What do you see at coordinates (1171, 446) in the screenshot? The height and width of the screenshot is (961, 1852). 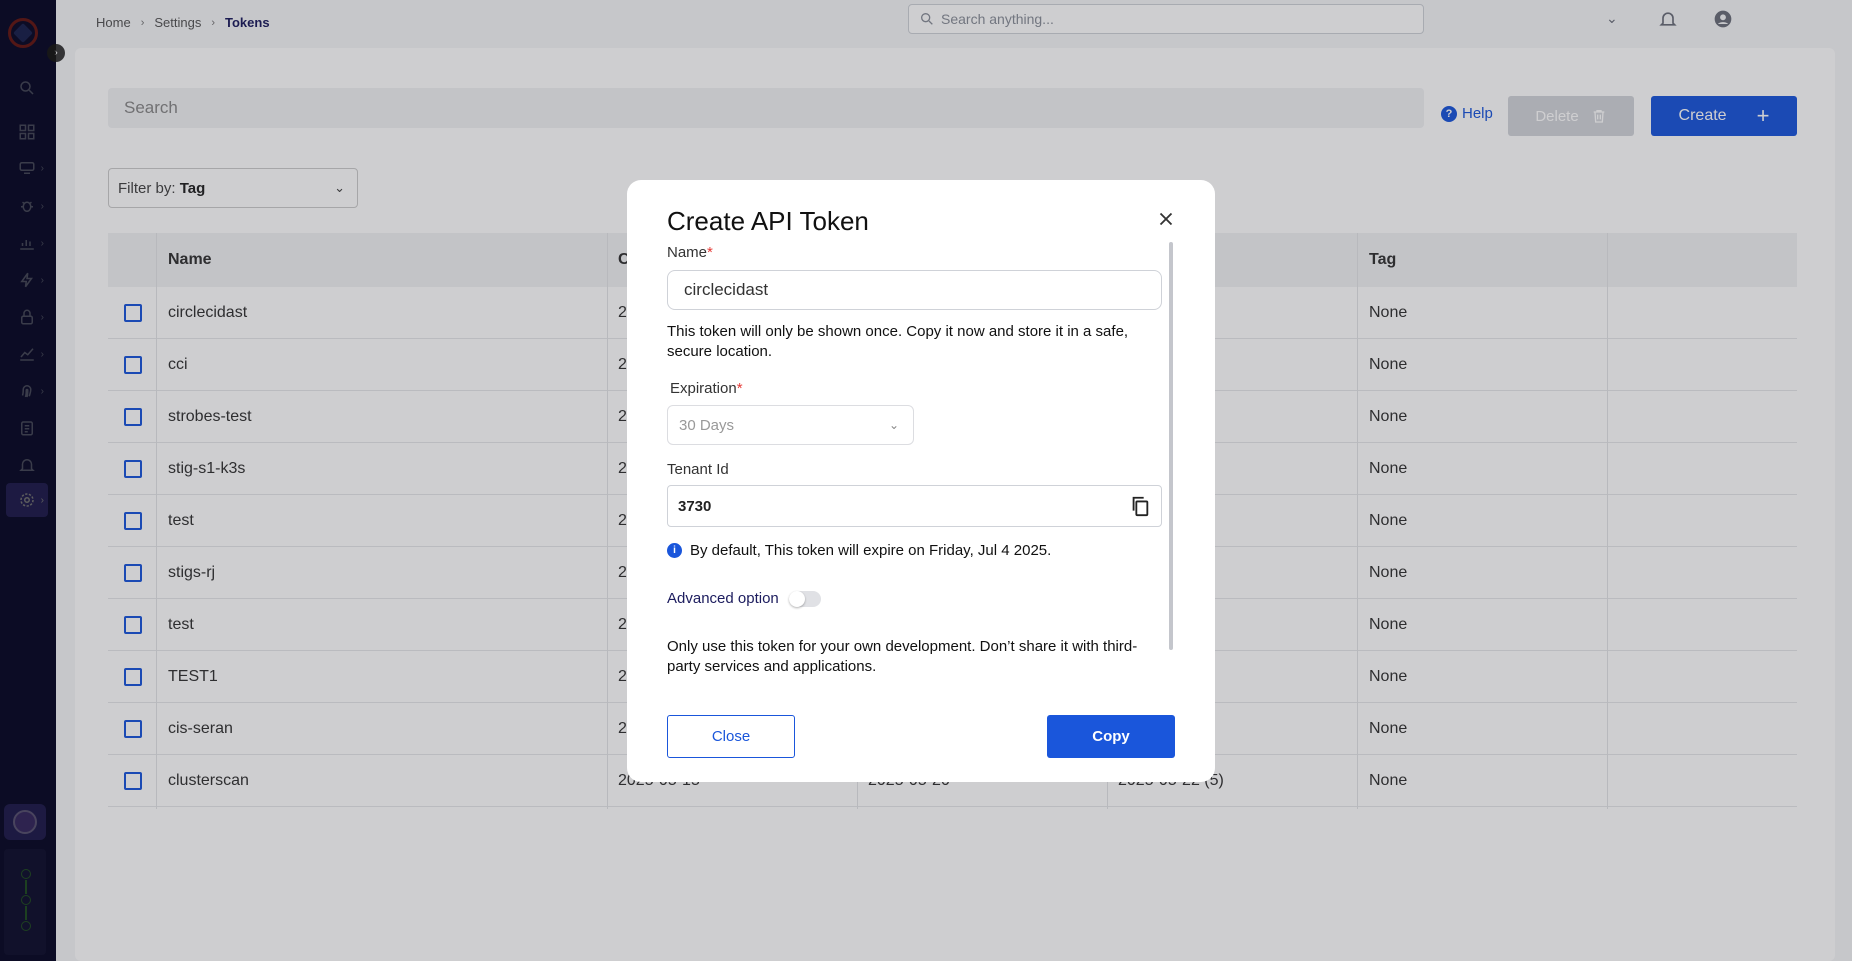 I see `modal-scrollbar` at bounding box center [1171, 446].